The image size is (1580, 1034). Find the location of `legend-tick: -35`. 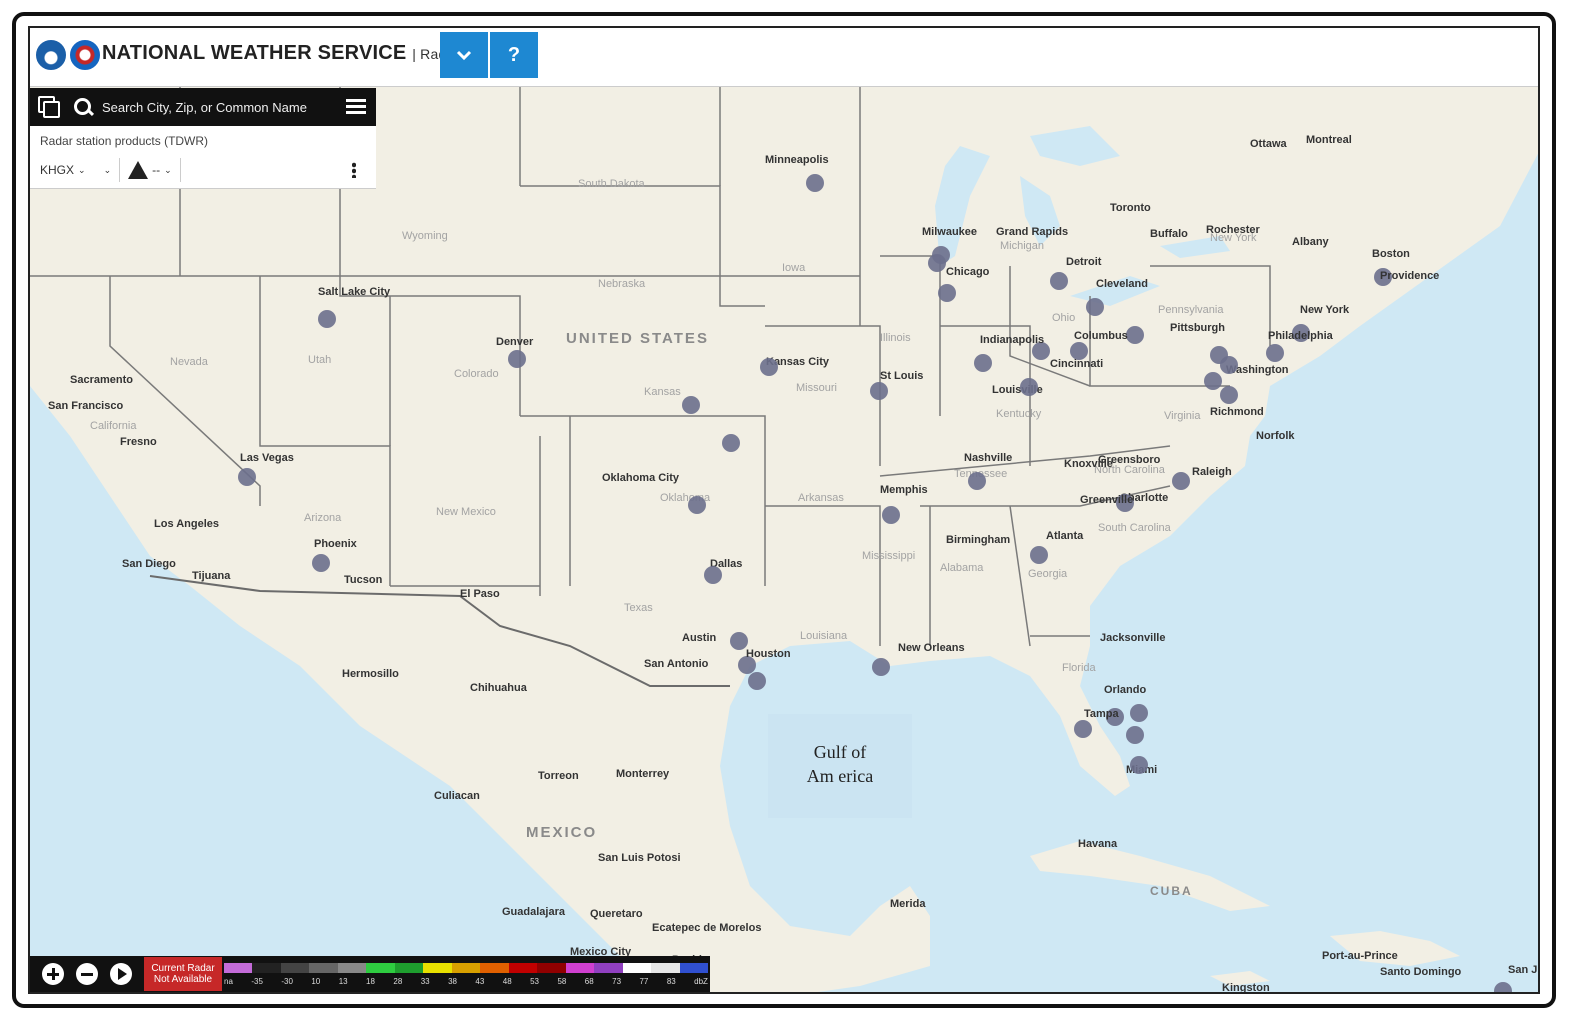

legend-tick: -35 is located at coordinates (257, 981).